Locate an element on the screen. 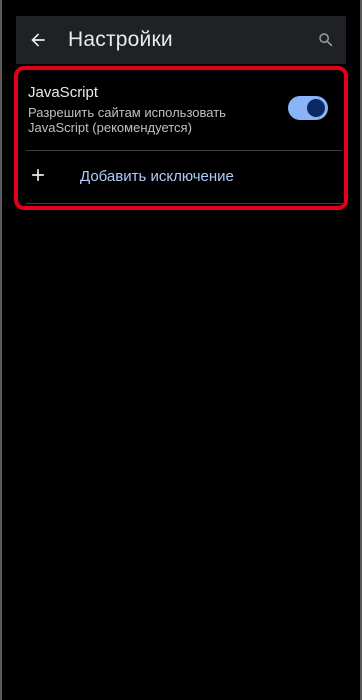 The height and width of the screenshot is (700, 362). javascript-title: JavaScript is located at coordinates (63, 92).